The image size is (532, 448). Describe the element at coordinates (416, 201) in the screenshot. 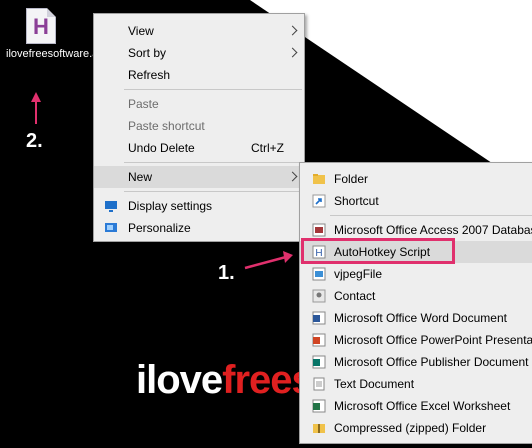

I see `new-shortcut: Shortcut` at that location.